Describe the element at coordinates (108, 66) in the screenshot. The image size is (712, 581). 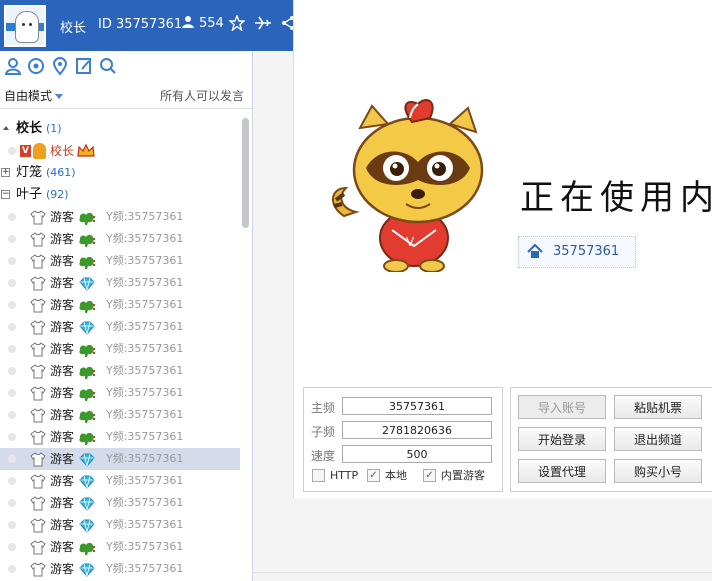
I see `search-icon` at that location.